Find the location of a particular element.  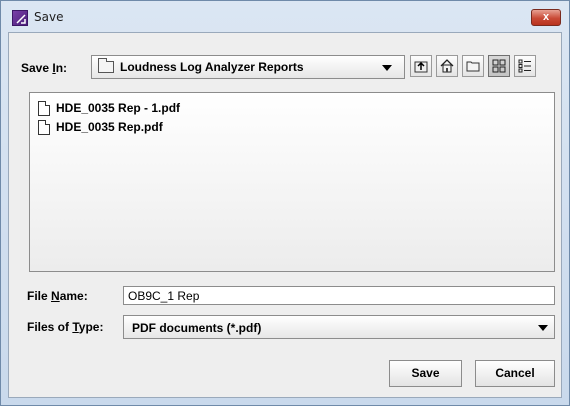

save-in-dropdown: Loudness Log Analyzer Reports is located at coordinates (248, 67).